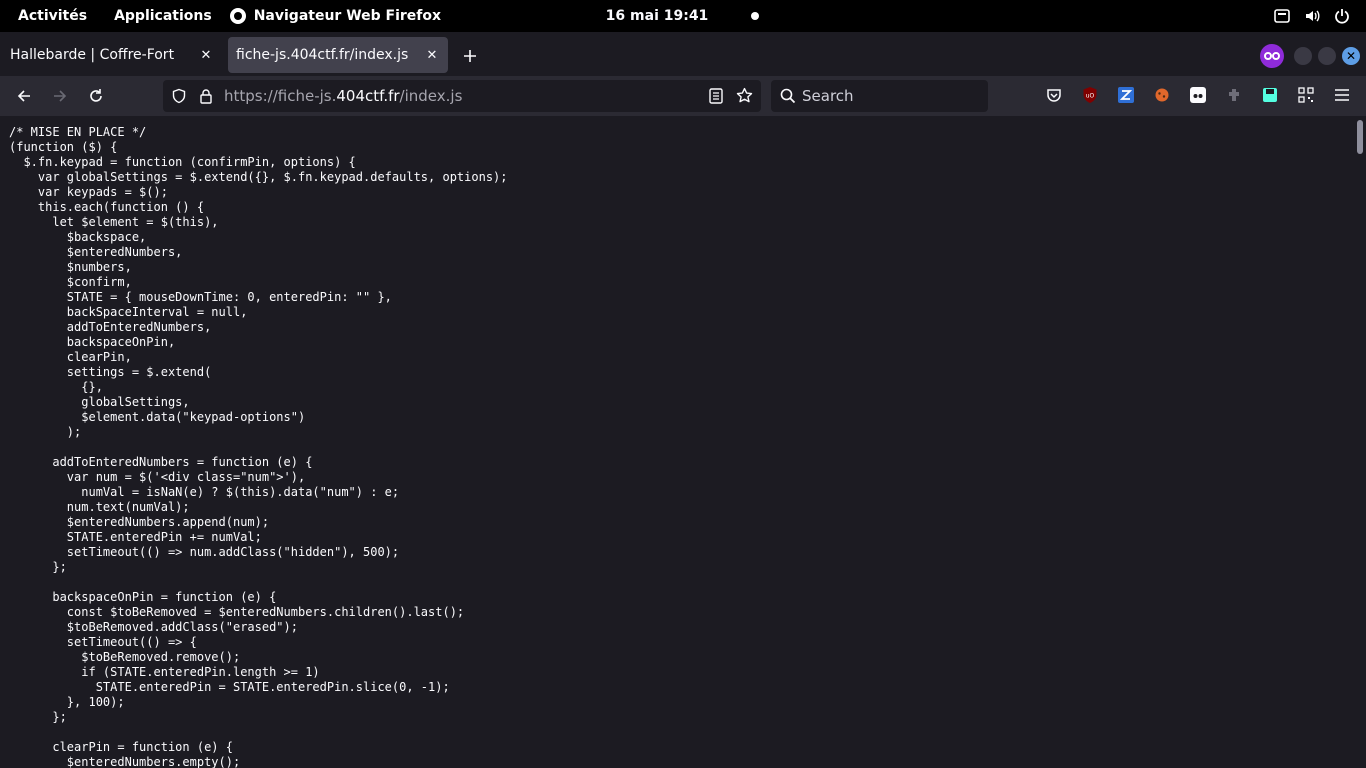  Describe the element at coordinates (179, 98) in the screenshot. I see `shield-icon` at that location.